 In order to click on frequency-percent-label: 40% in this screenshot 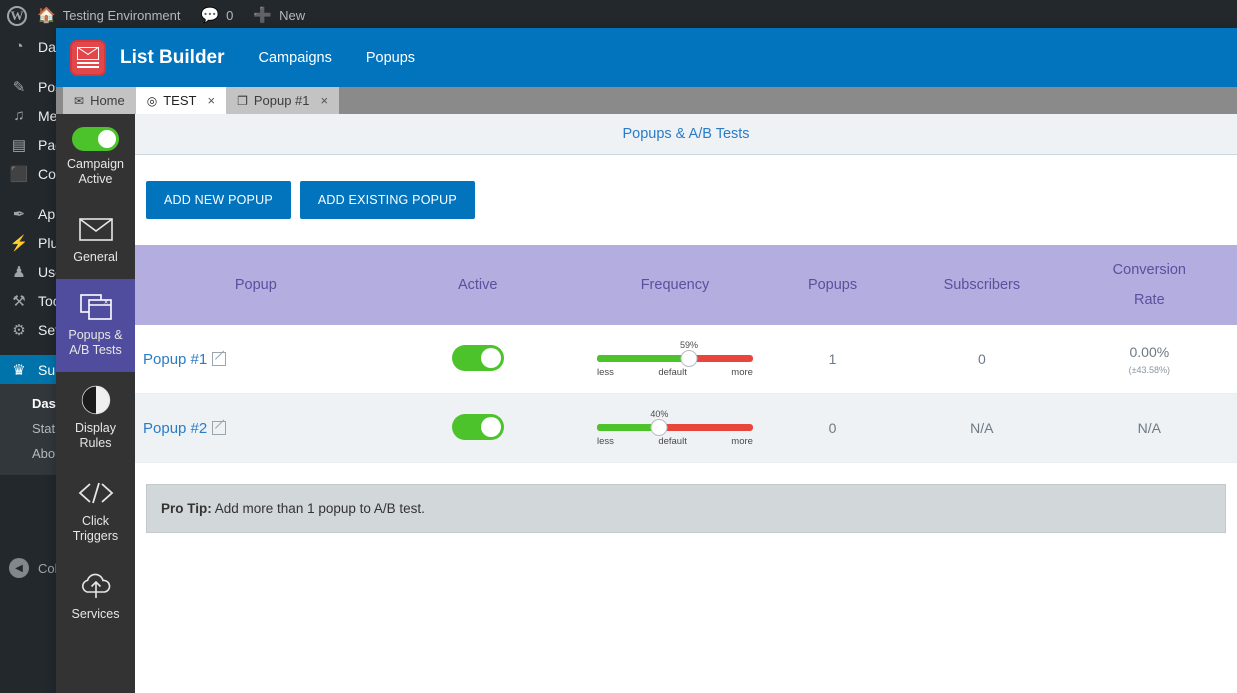, I will do `click(659, 414)`.